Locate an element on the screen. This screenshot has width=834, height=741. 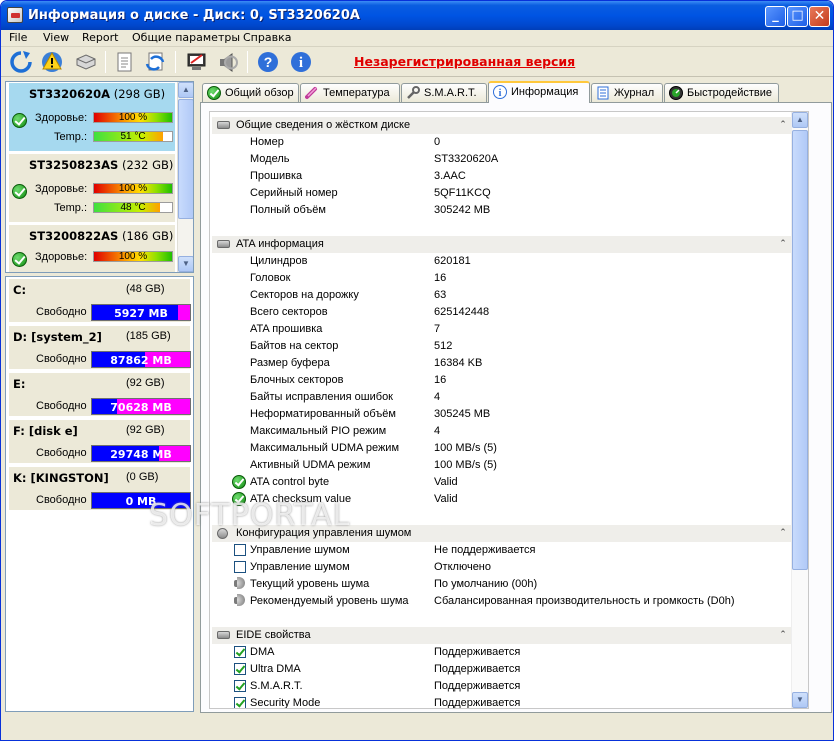
refresh-icon is located at coordinates (21, 62).